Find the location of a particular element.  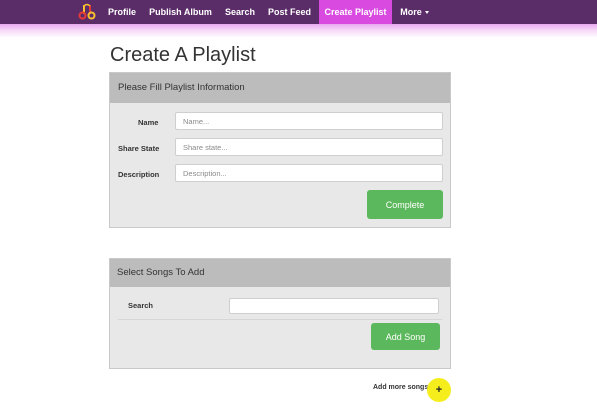

nav-more-label: More is located at coordinates (411, 12).